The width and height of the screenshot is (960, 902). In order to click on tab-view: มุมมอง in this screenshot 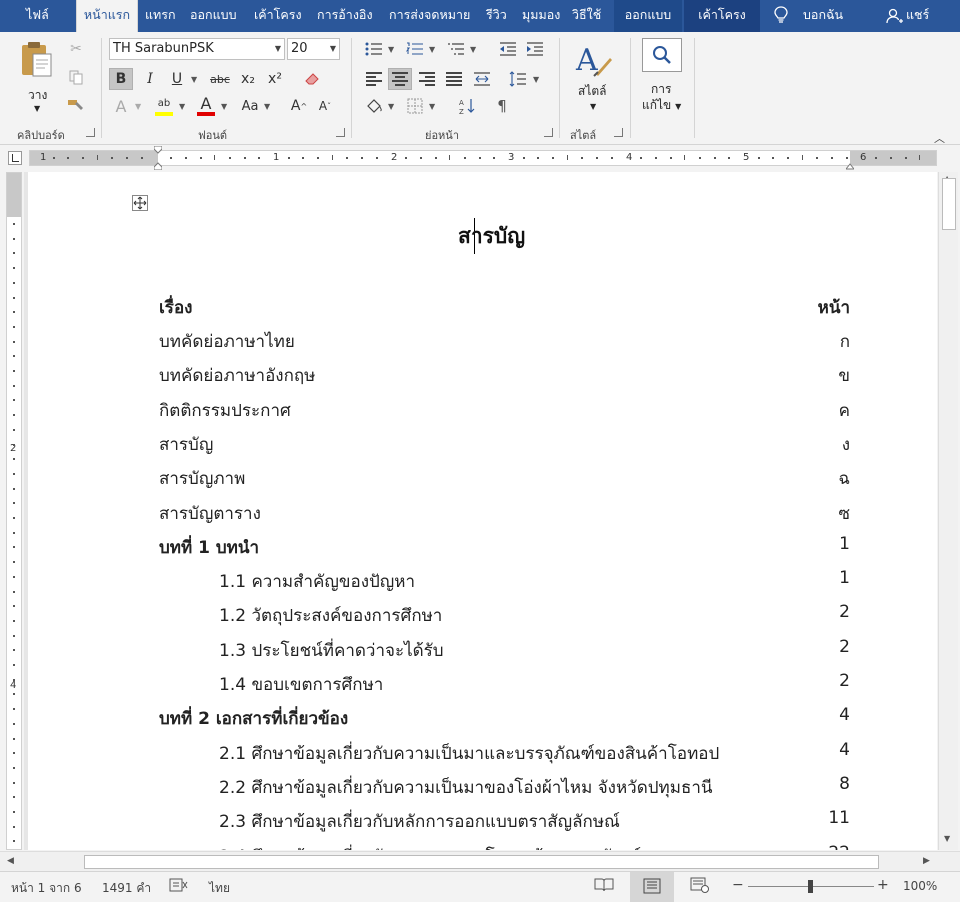, I will do `click(541, 16)`.